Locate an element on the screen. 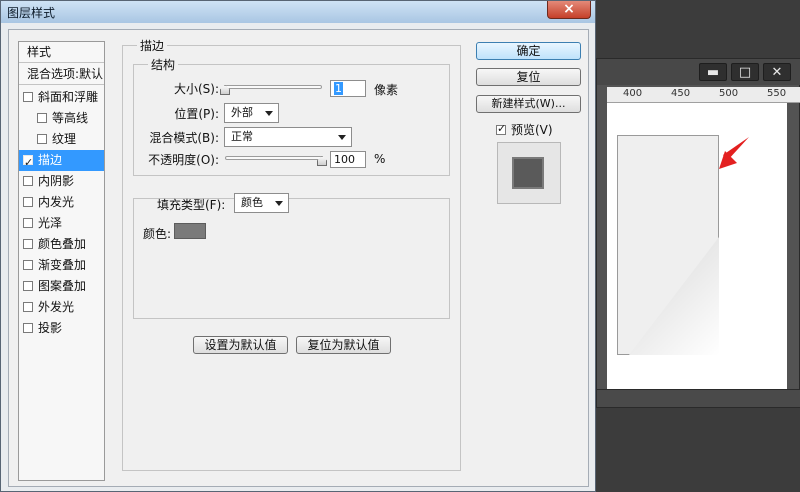 The height and width of the screenshot is (492, 800). opacity-slider is located at coordinates (273, 158).